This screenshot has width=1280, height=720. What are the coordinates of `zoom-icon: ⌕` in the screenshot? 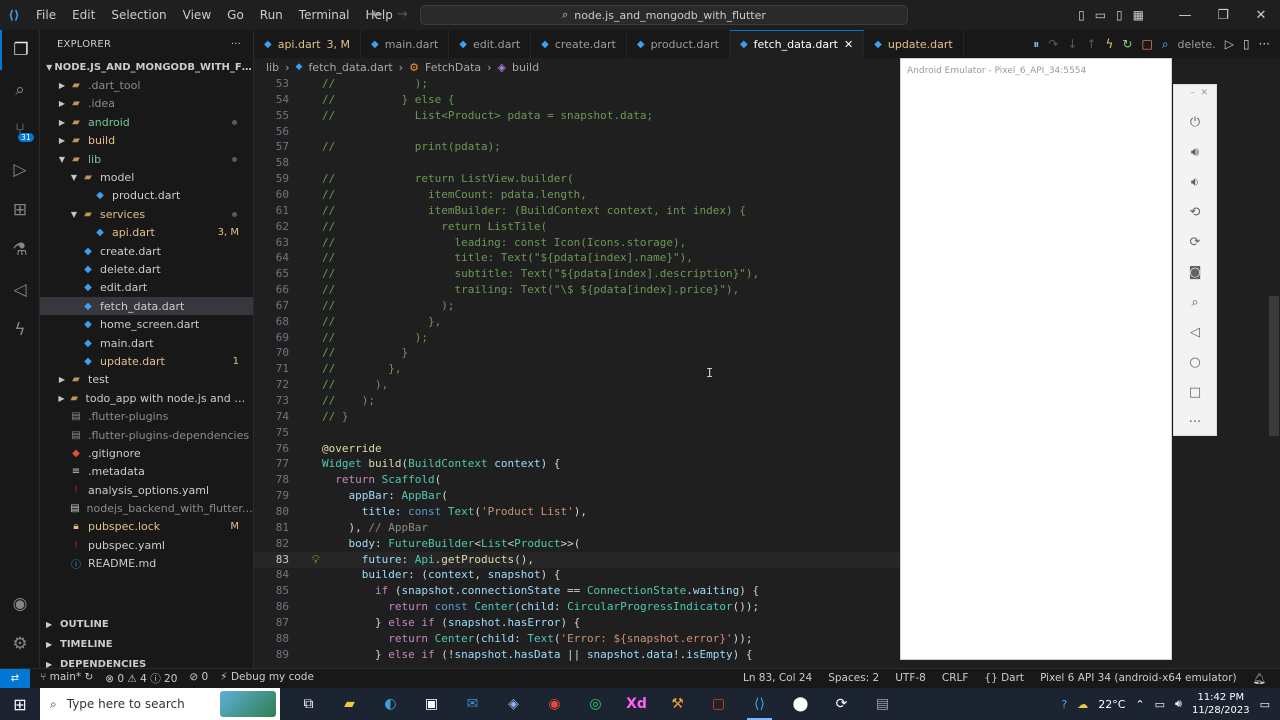 It's located at (1195, 302).